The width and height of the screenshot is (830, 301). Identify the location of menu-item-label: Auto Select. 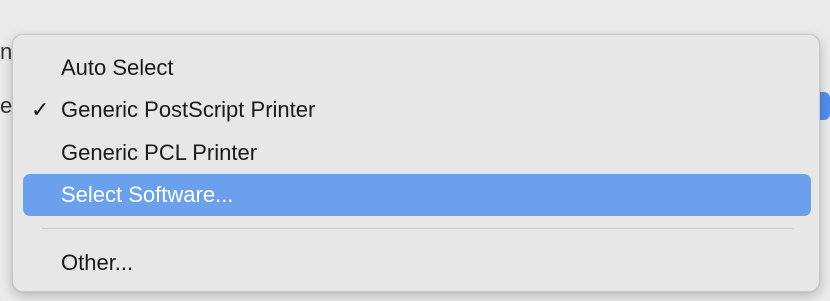
(117, 67).